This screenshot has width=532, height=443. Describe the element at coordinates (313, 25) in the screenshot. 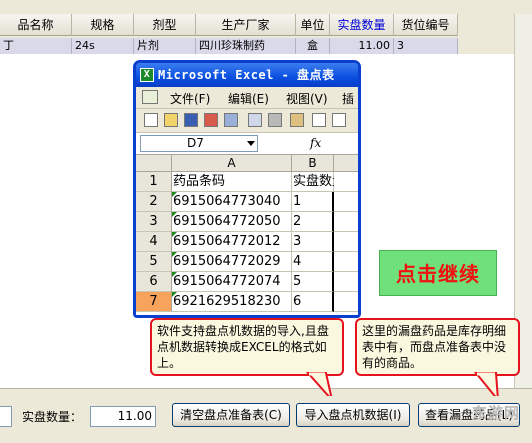

I see `col-header-unit: 单位` at that location.